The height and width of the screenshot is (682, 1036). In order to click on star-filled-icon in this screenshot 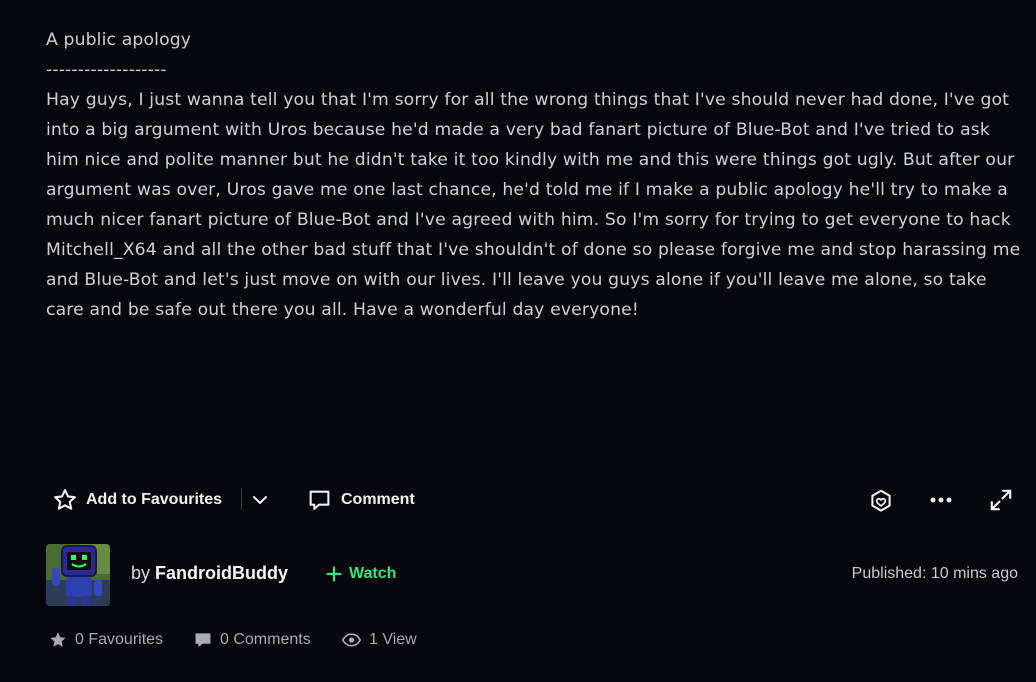, I will do `click(58, 640)`.